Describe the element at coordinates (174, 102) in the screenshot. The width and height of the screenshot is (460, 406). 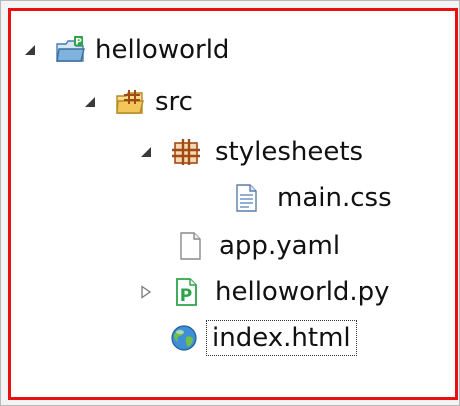
I see `tree-item-label: src` at that location.